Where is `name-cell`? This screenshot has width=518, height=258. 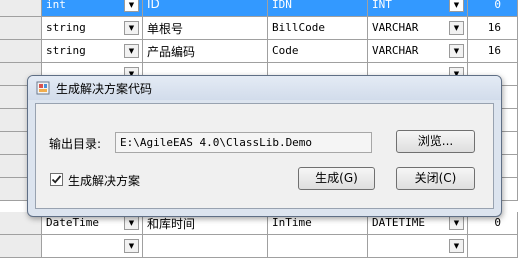 name-cell is located at coordinates (205, 246).